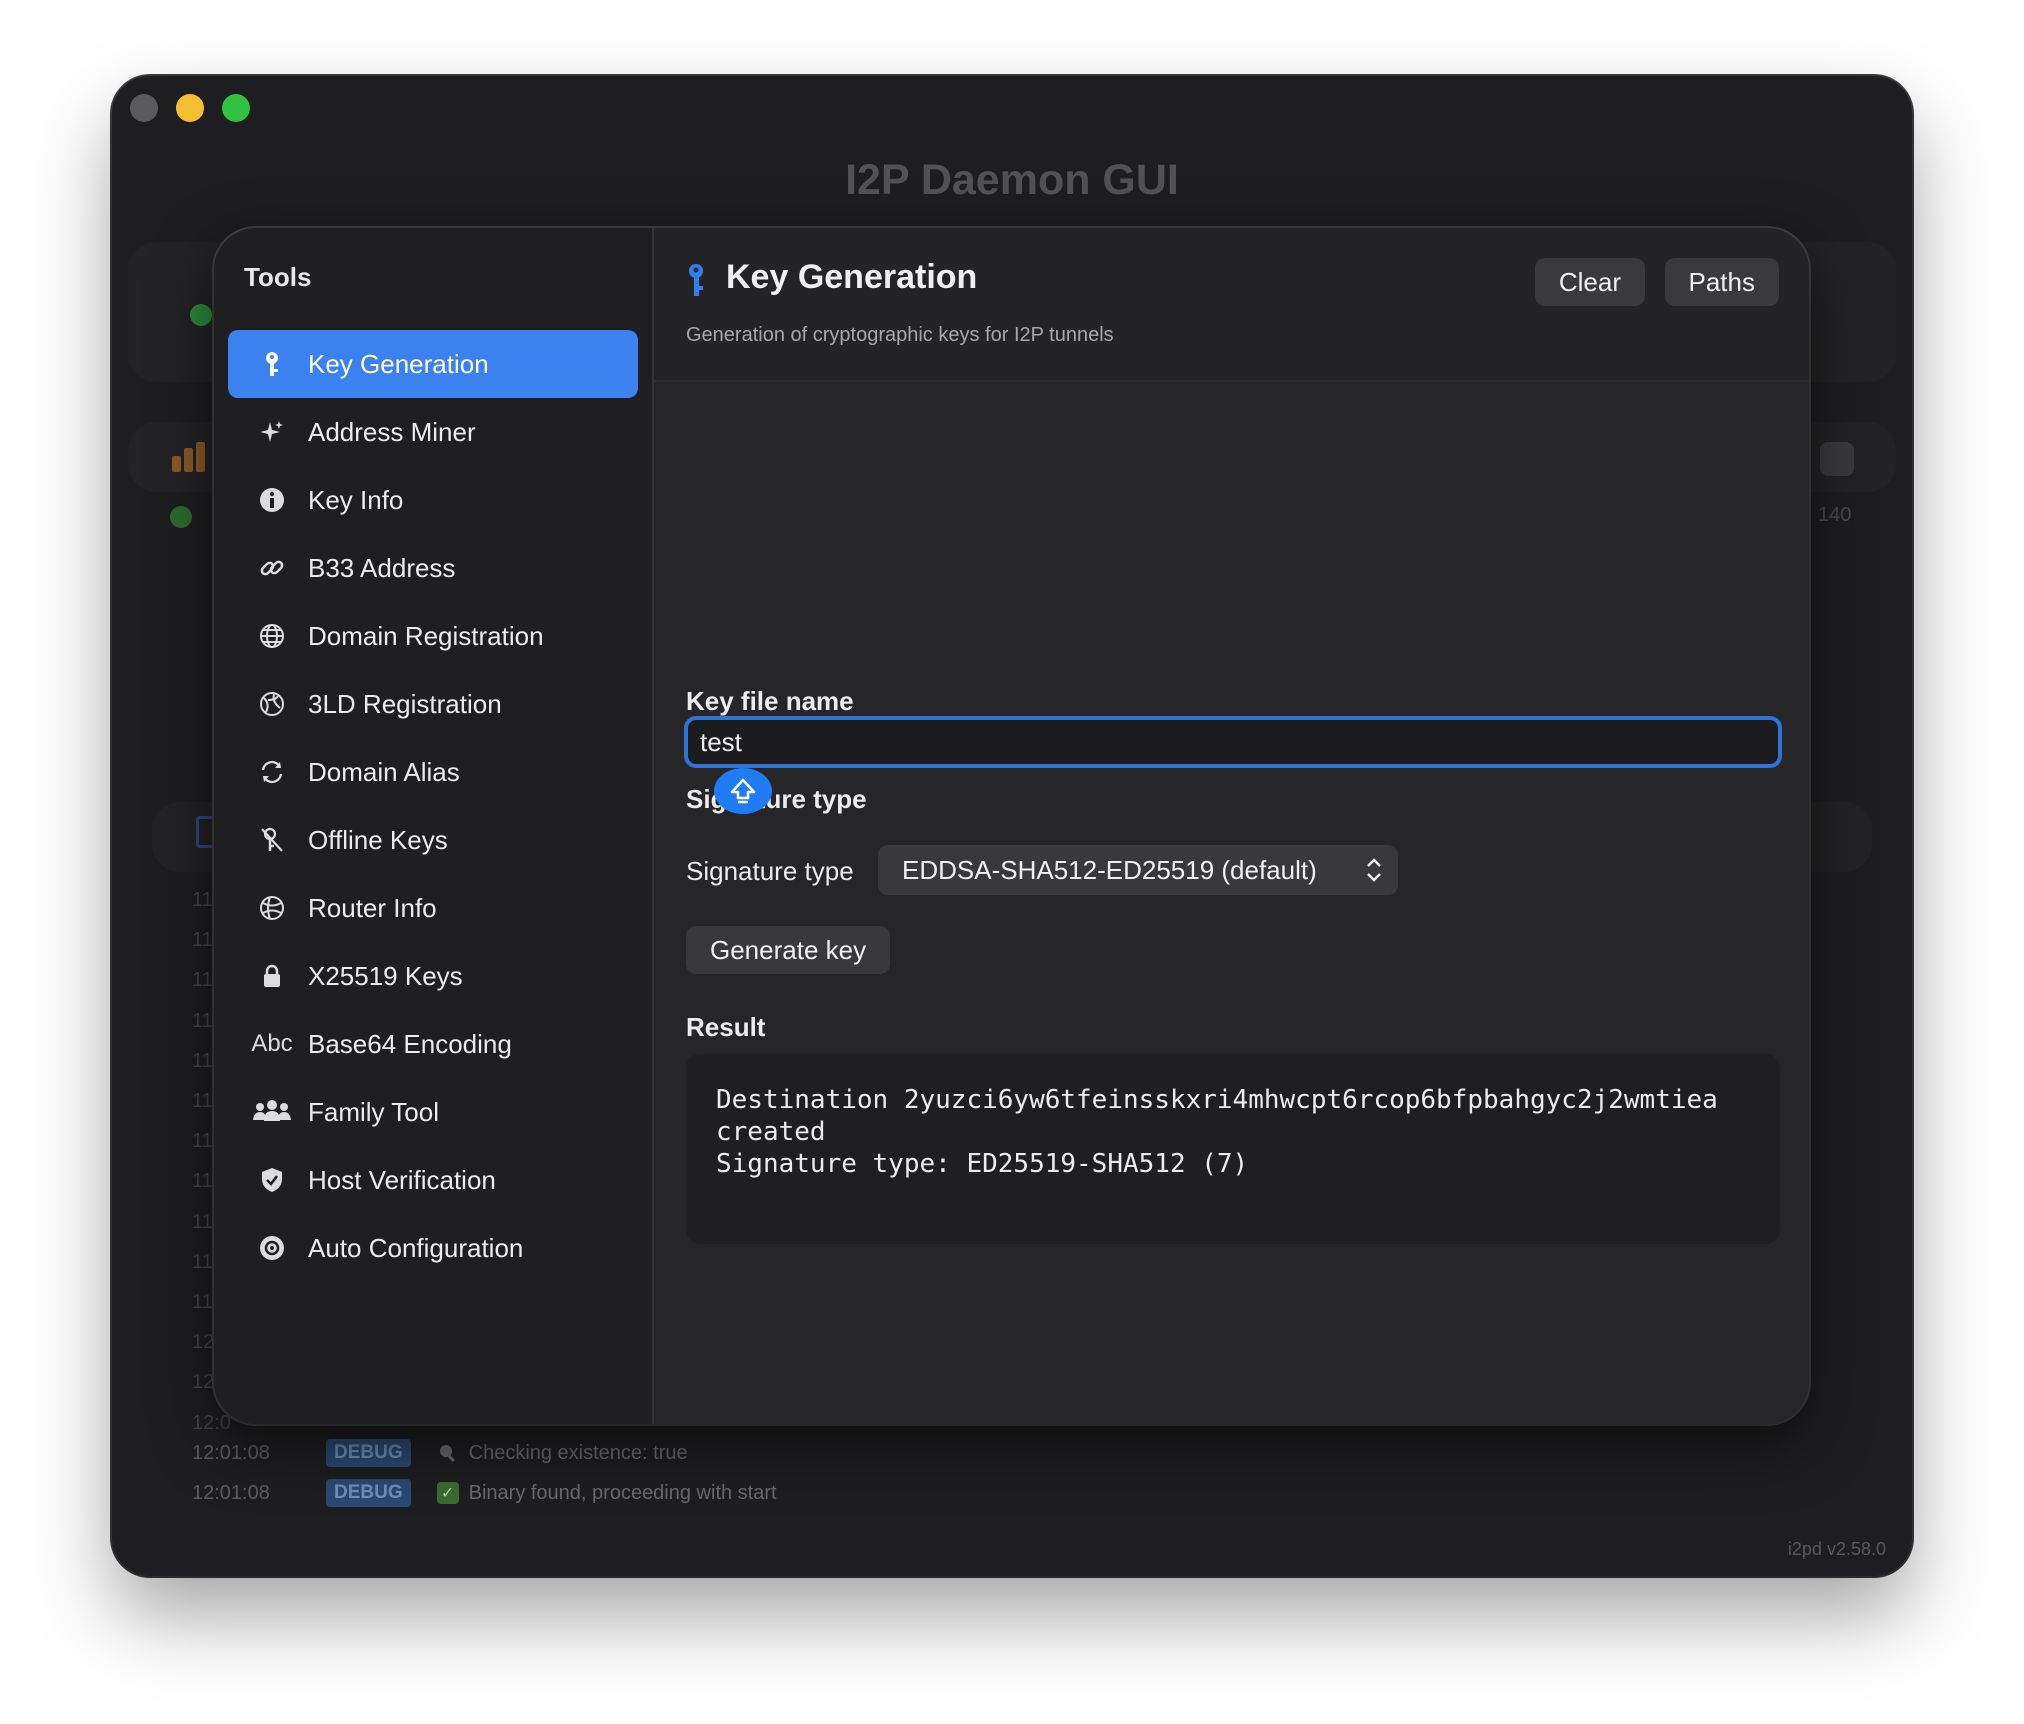 Image resolution: width=2024 pixels, height=1724 pixels. I want to click on sidebar-item-key-generation: Key Generation, so click(433, 364).